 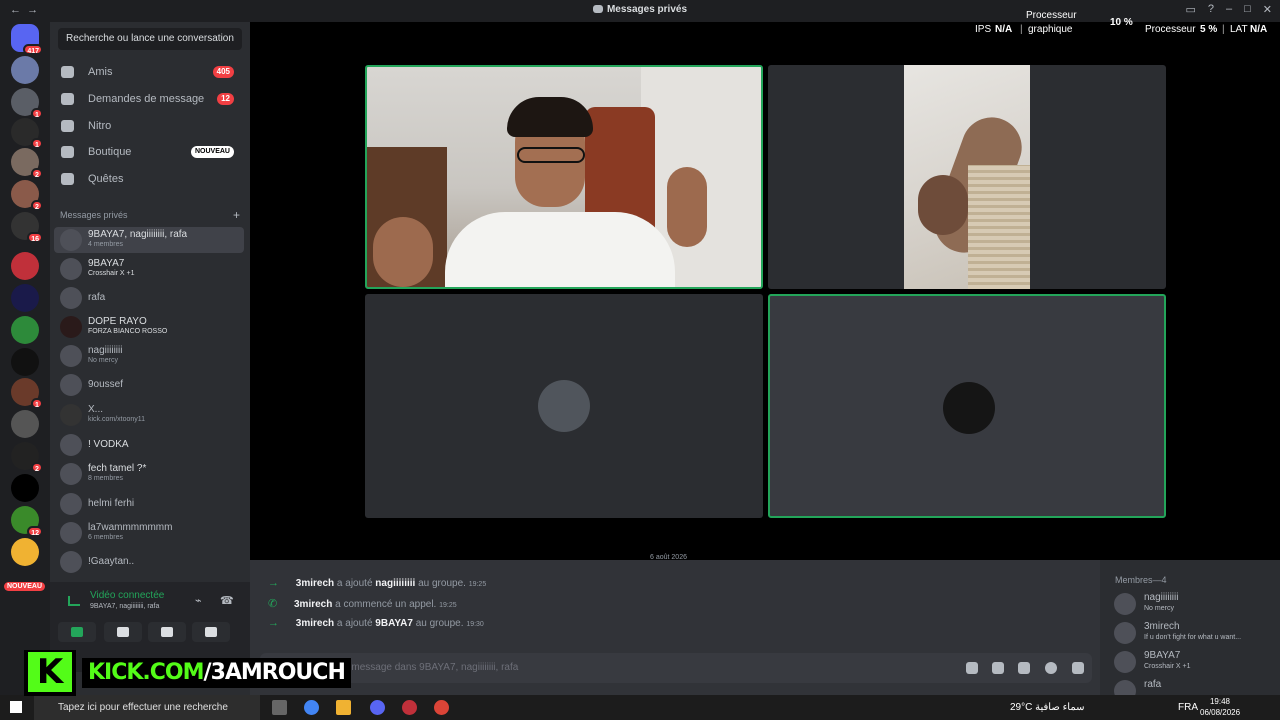 What do you see at coordinates (564, 177) in the screenshot?
I see `video-tile-speaking` at bounding box center [564, 177].